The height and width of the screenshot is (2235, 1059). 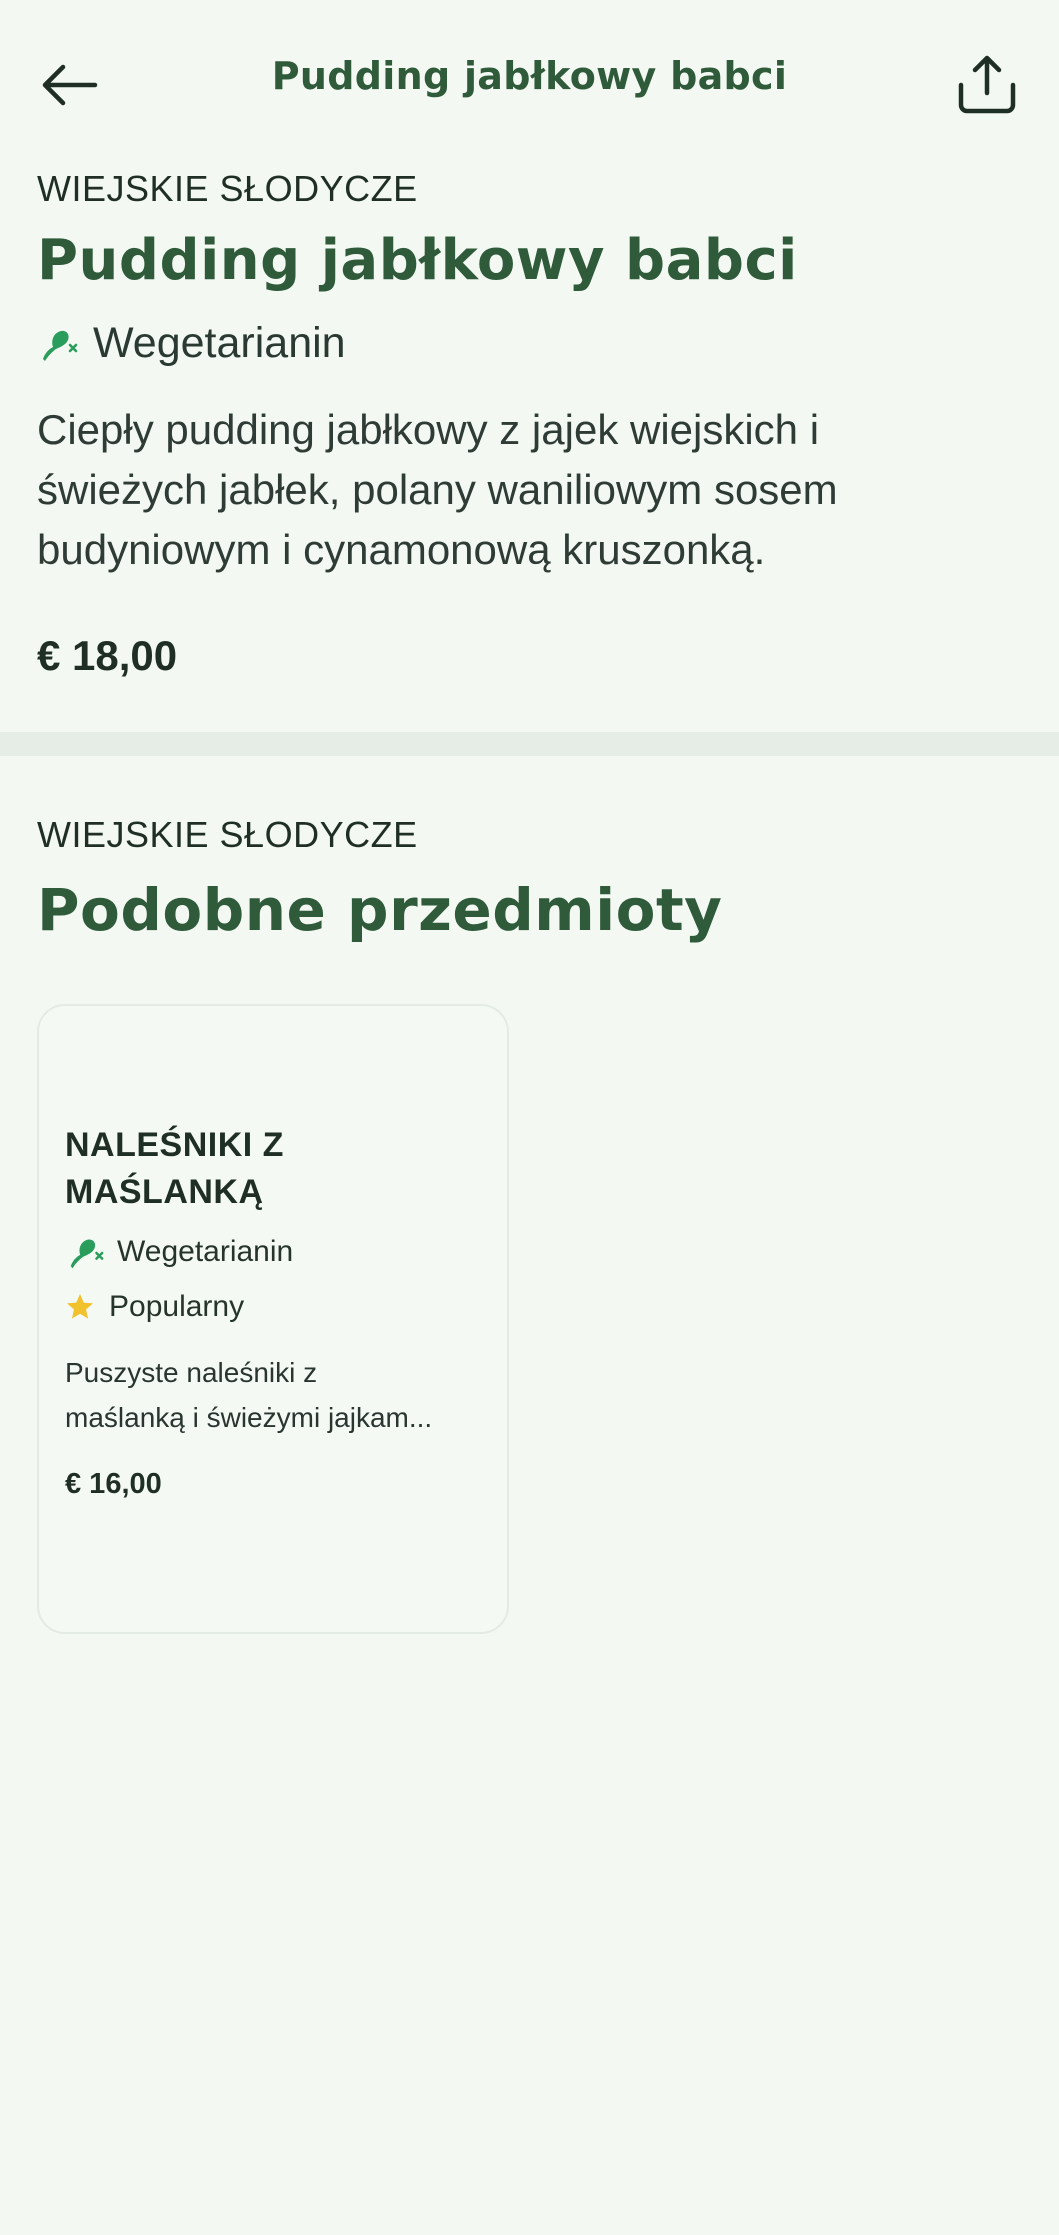 What do you see at coordinates (191, 1372) in the screenshot?
I see `card-description-line: Puszyste naleśniki z` at bounding box center [191, 1372].